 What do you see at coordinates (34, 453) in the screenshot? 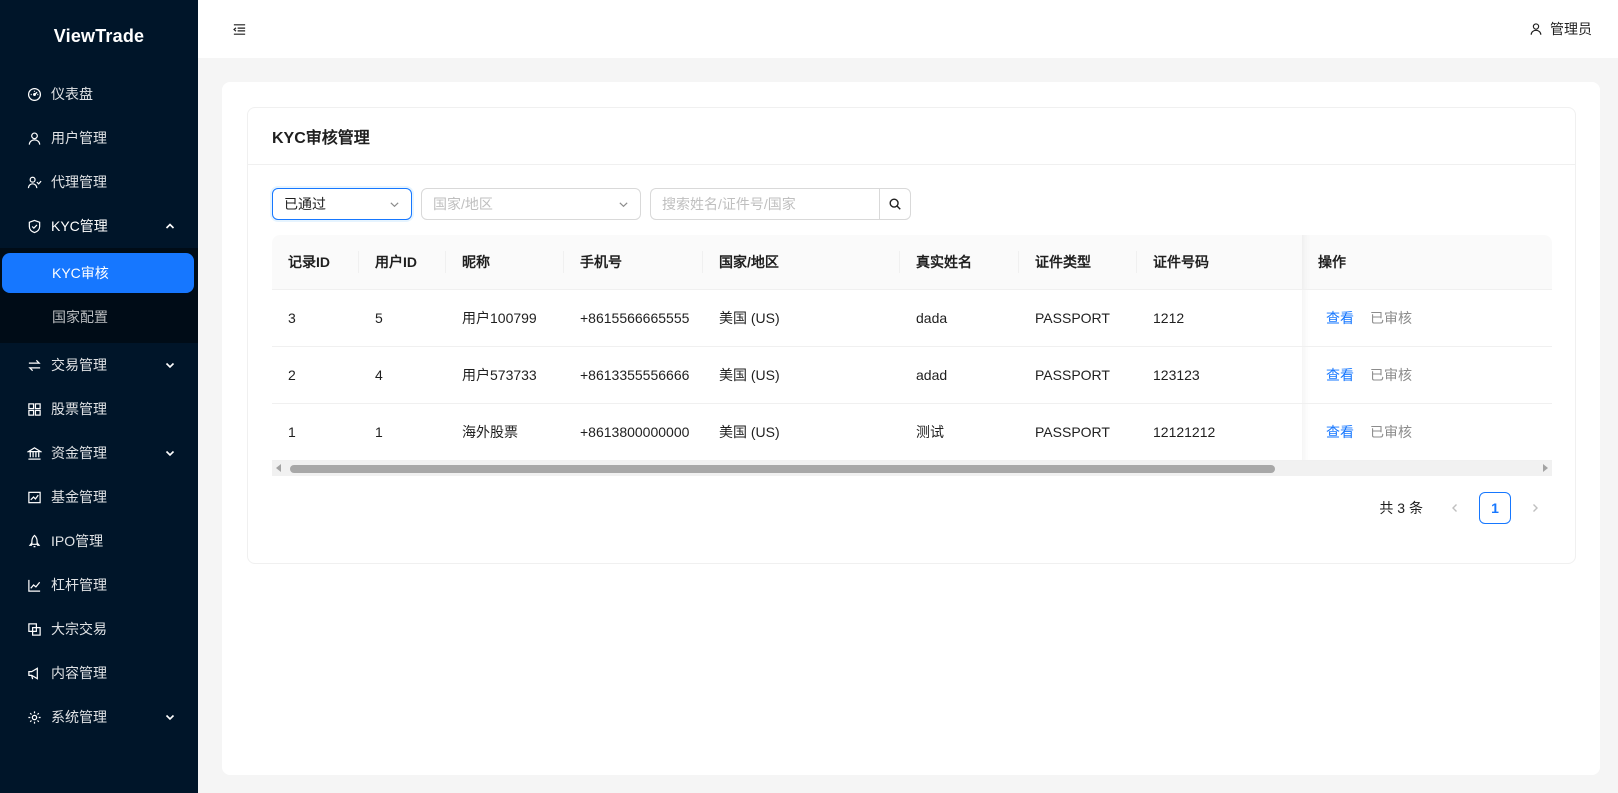
I see `bank-icon` at bounding box center [34, 453].